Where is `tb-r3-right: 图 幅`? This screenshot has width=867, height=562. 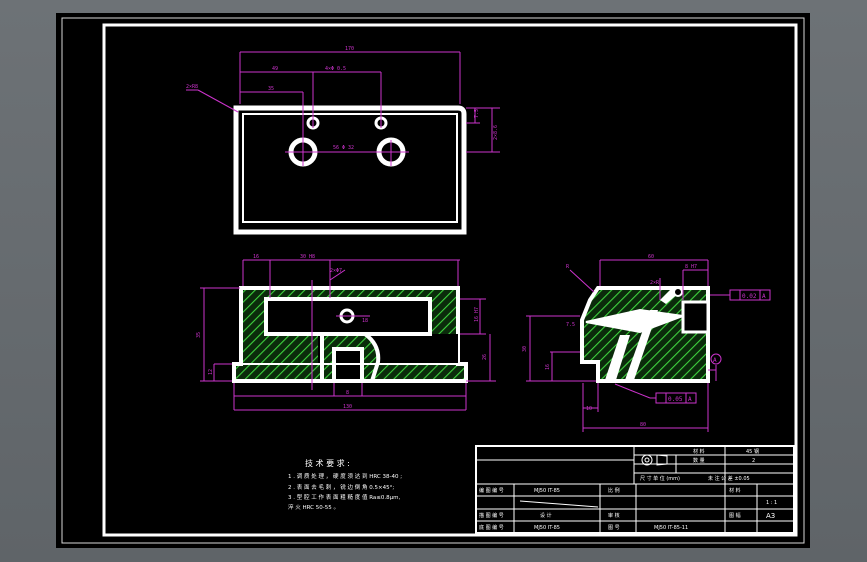
tb-r3-right: 图 幅 is located at coordinates (735, 515).